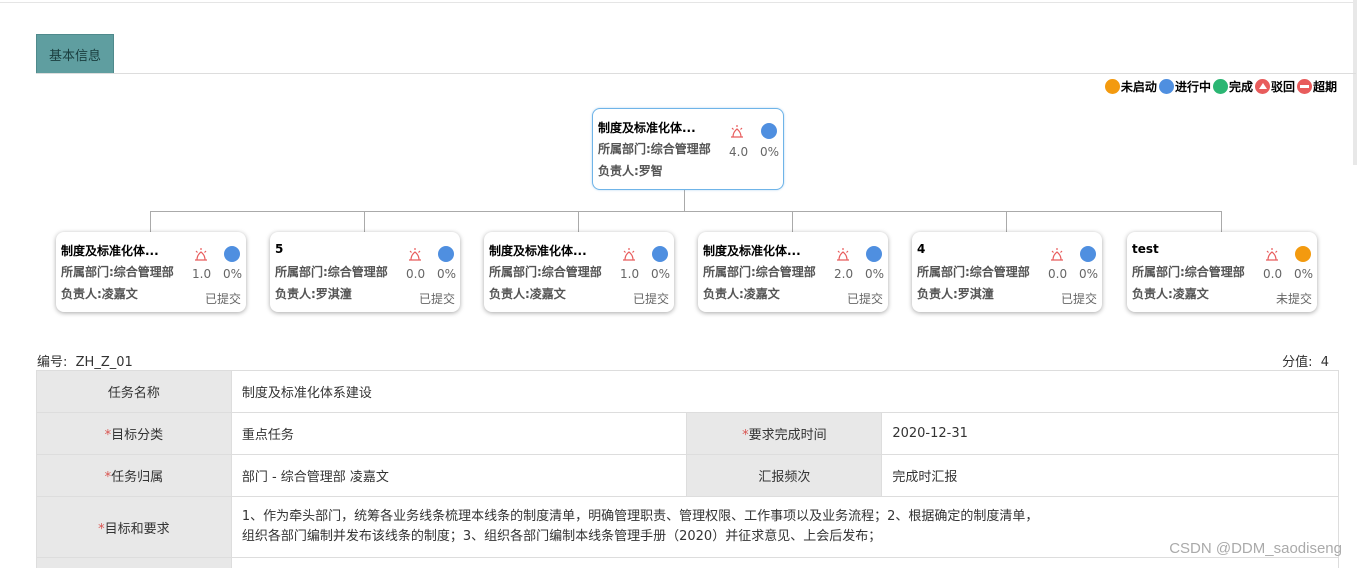 The width and height of the screenshot is (1357, 568). I want to click on child-task-card: test 所属部门:综合管理部 负责人:凌嘉文 0.0 0% 未提交, so click(1222, 272).